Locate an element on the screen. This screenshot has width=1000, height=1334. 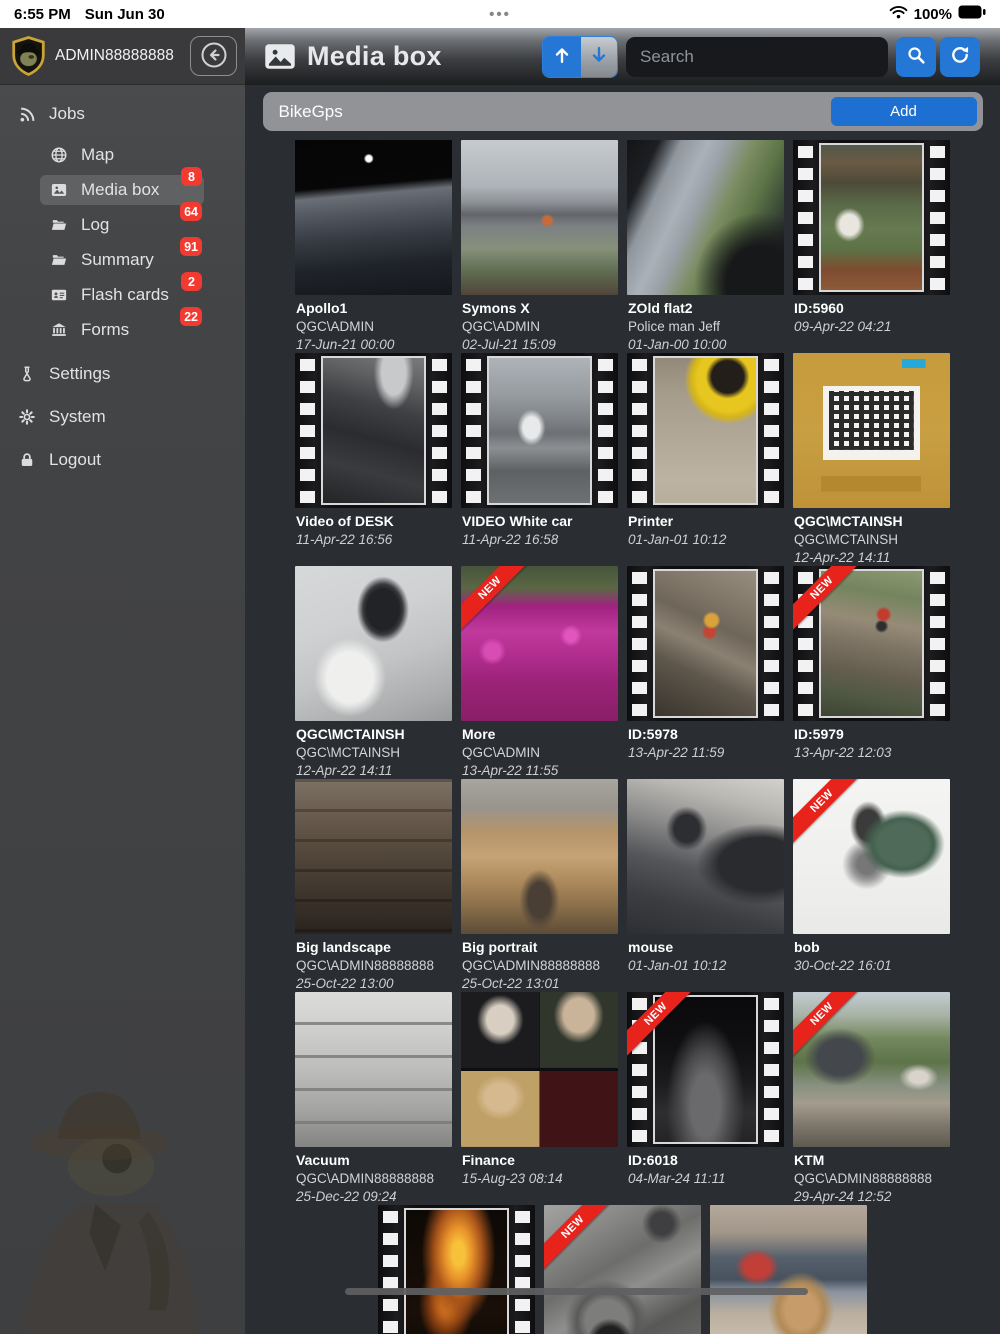
media-item-date: 25-Oct-22 13:00 is located at coordinates (345, 983).